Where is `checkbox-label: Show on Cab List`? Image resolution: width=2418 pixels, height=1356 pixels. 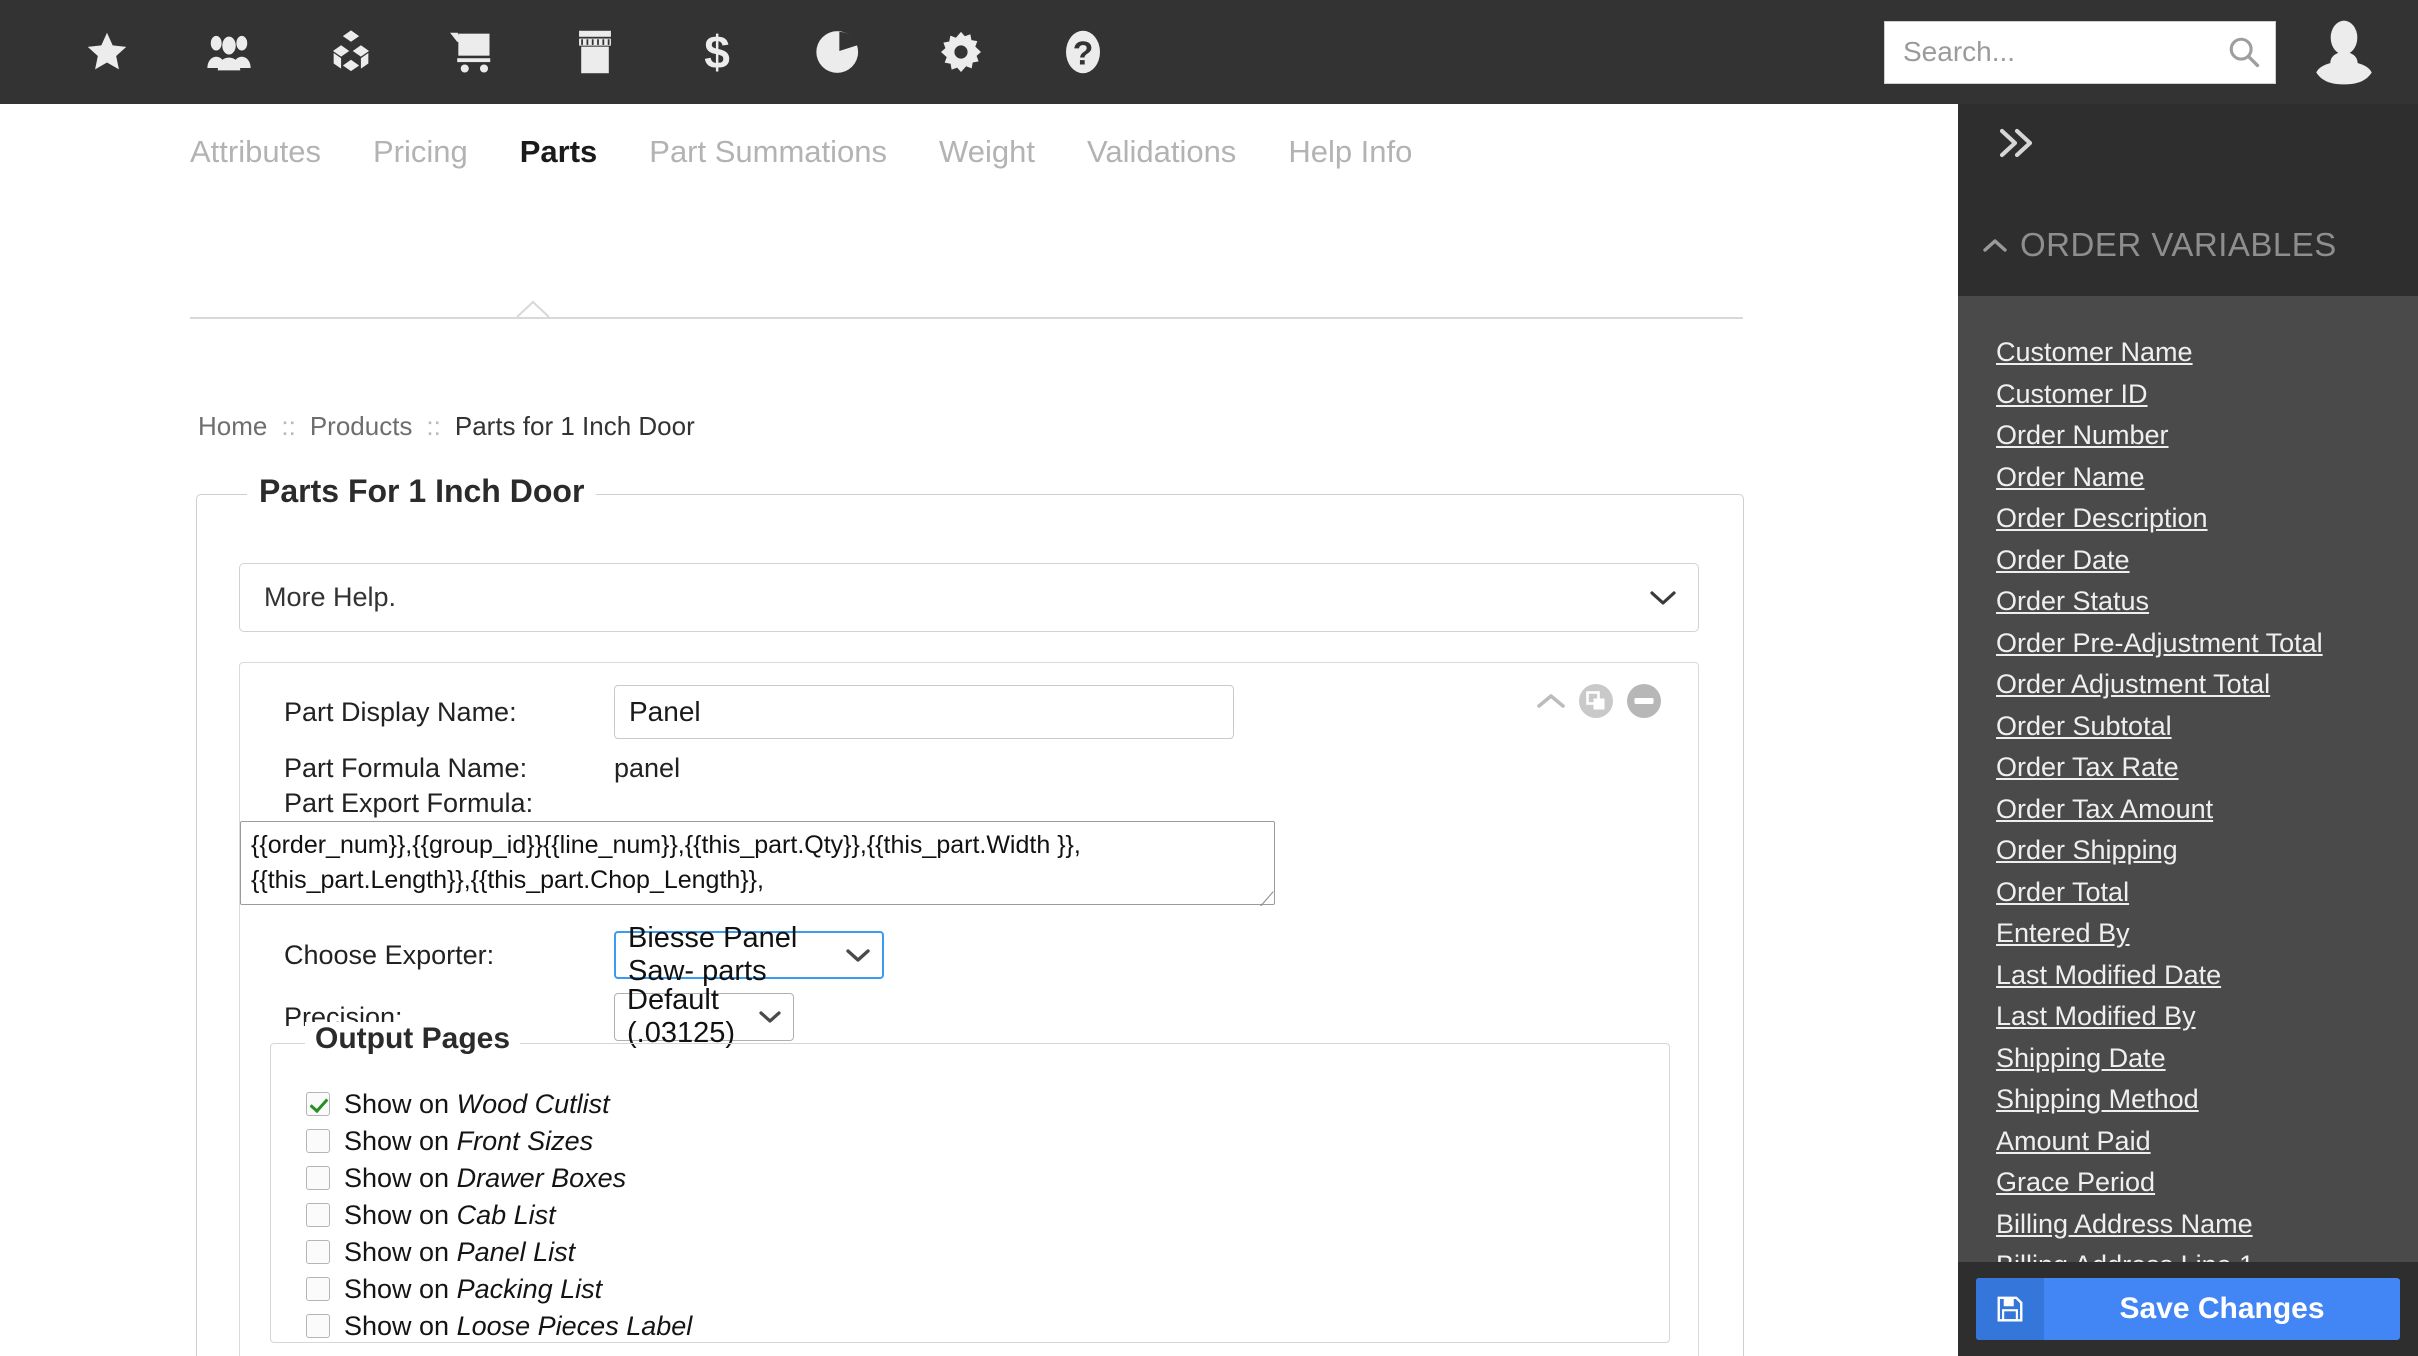 checkbox-label: Show on Cab List is located at coordinates (450, 1215).